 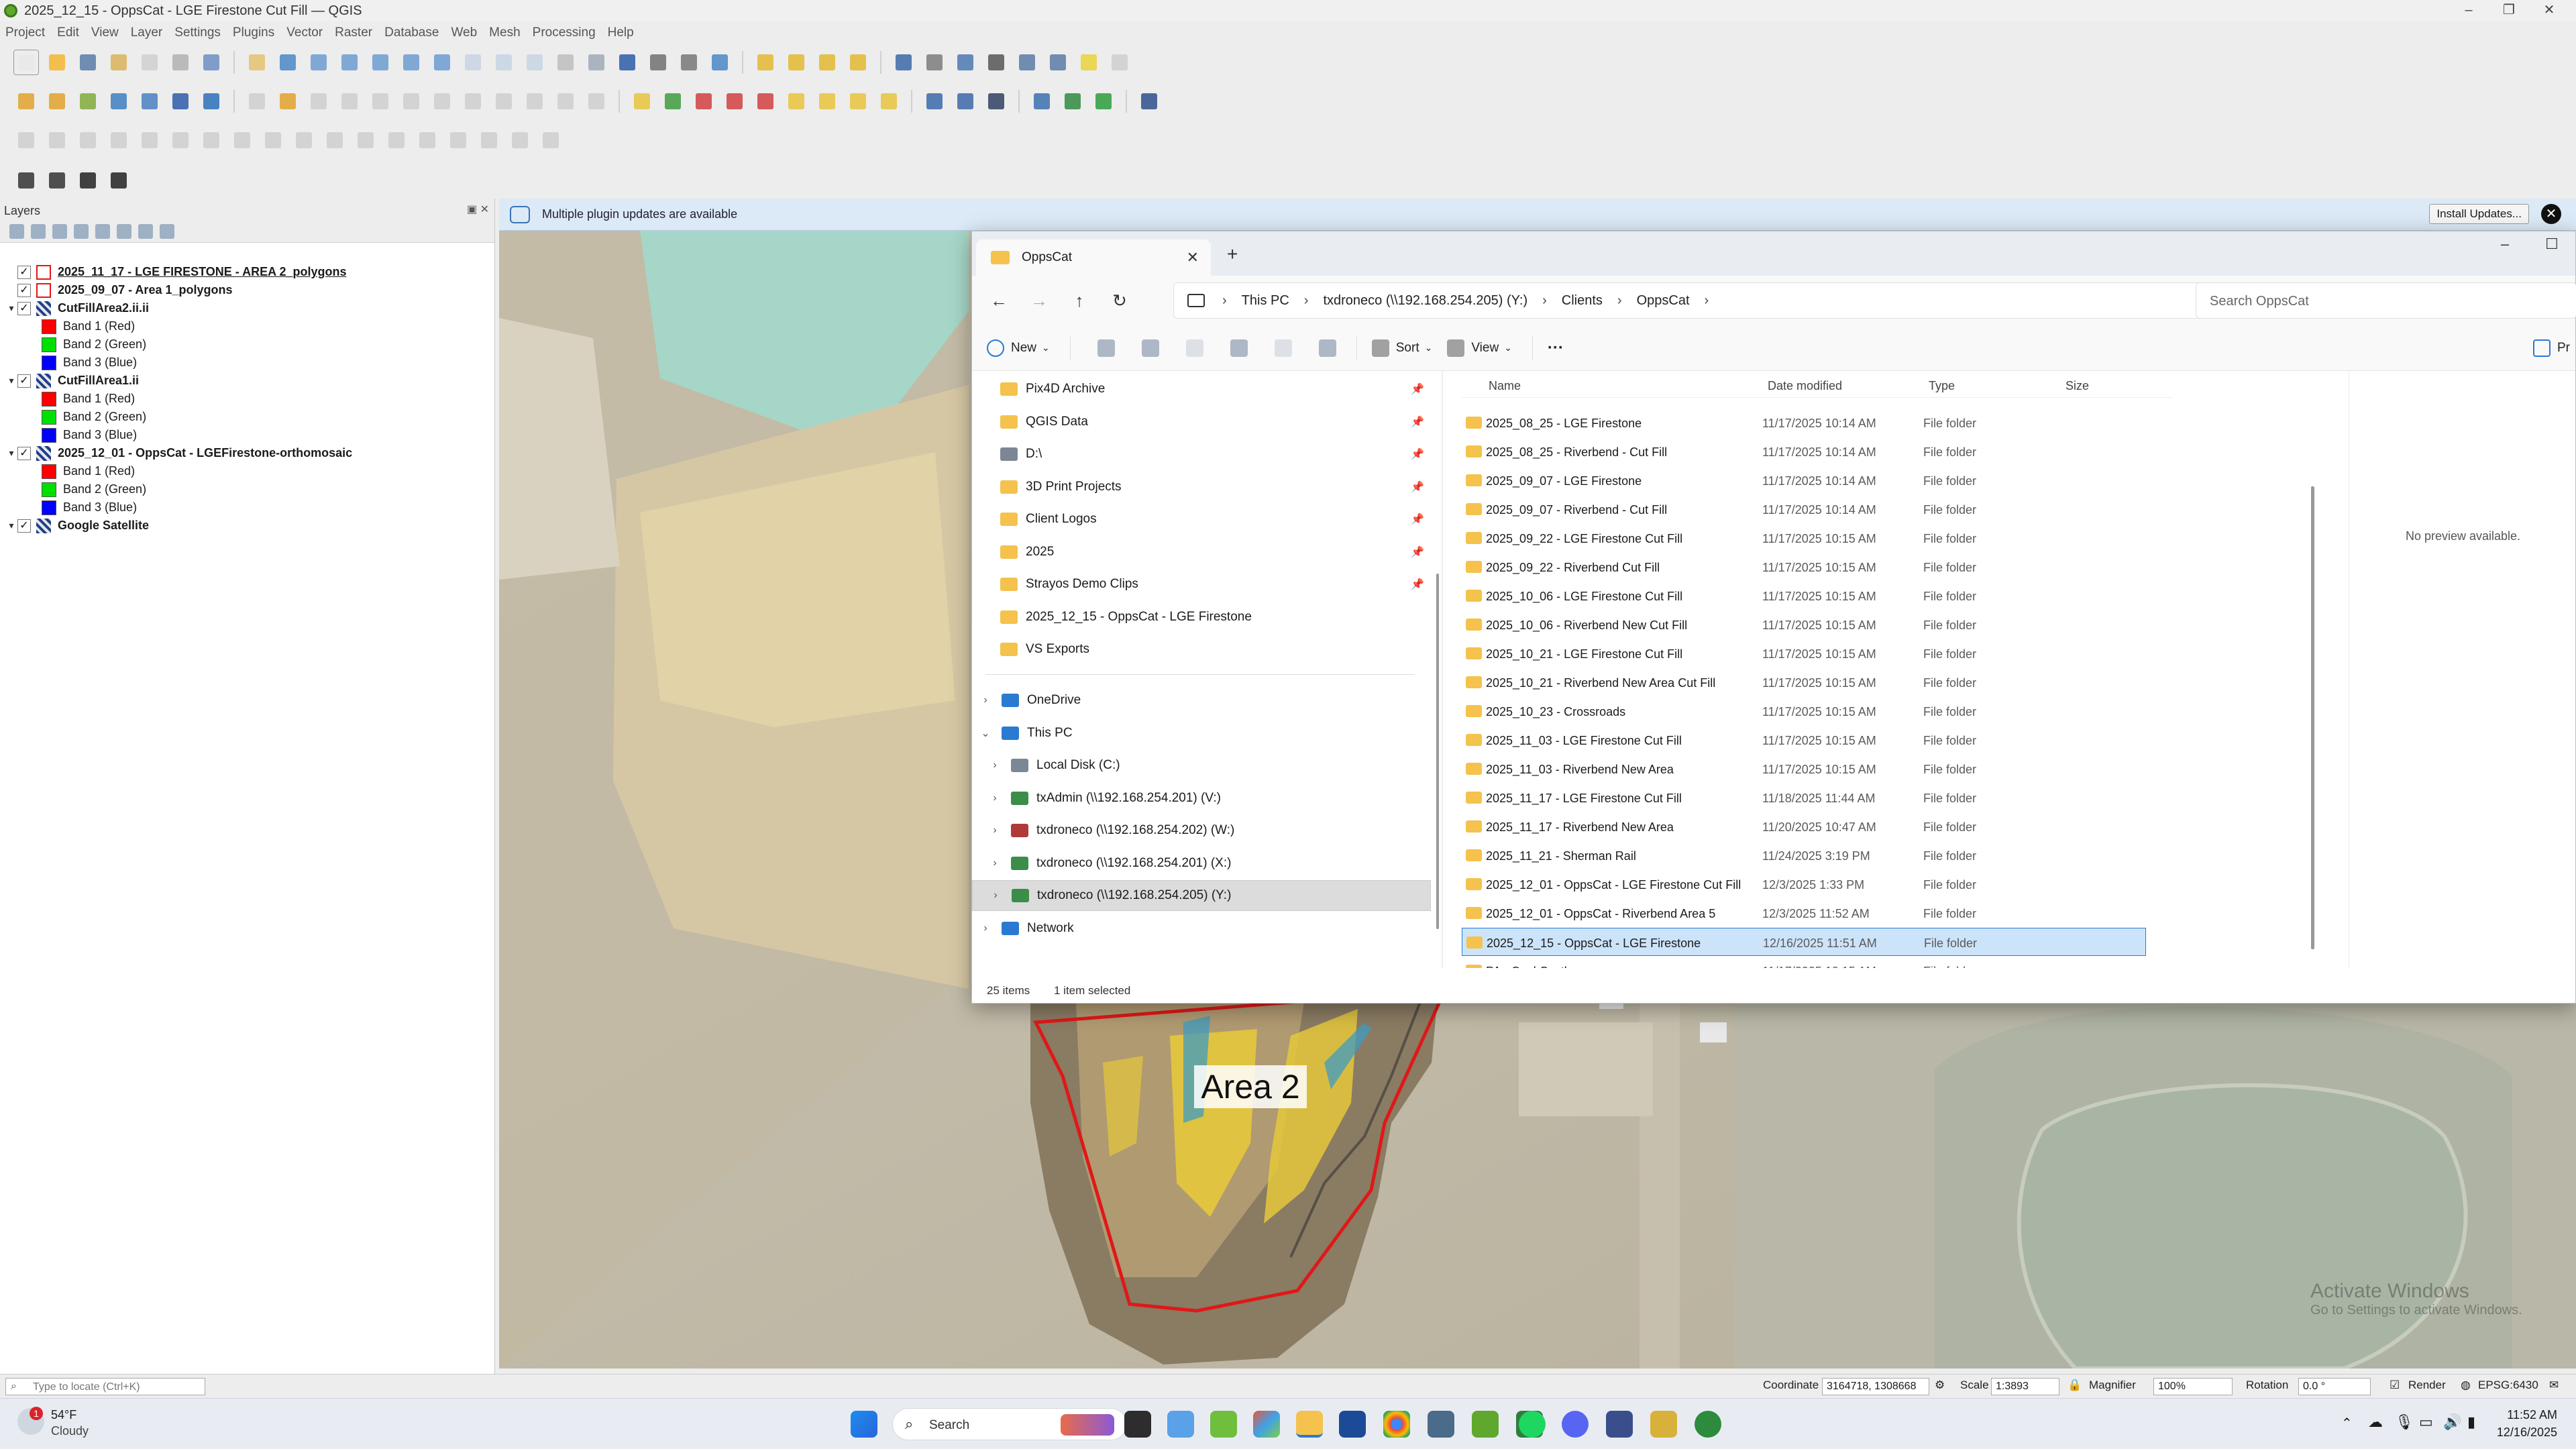 I want to click on chevron-down-icon: ⌄, so click(x=985, y=733).